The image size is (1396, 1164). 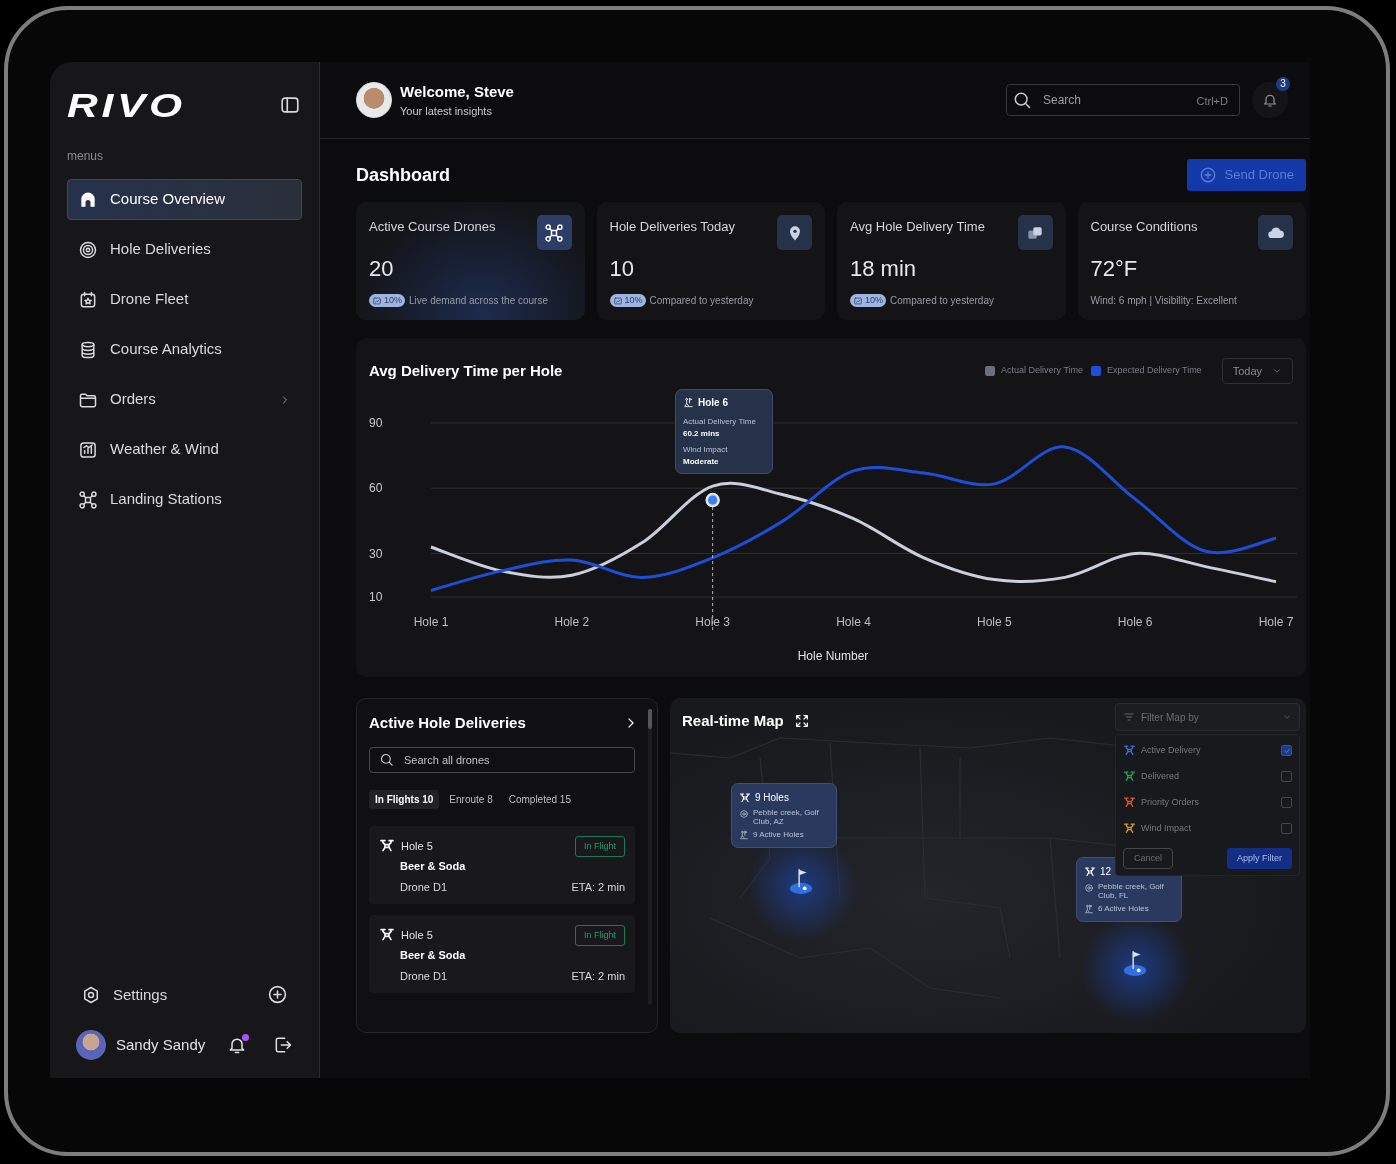 I want to click on shortcut-hint: Ctrl+D, so click(x=1212, y=101).